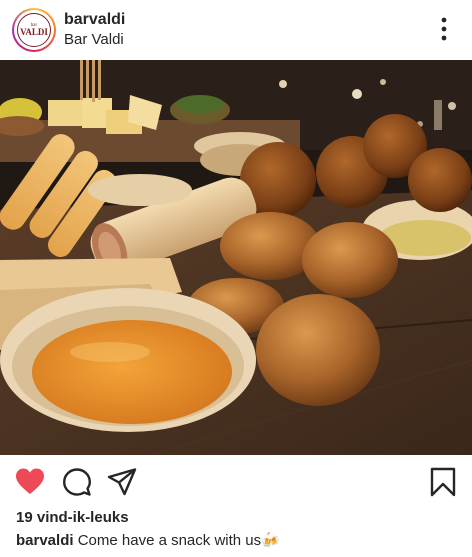 The image size is (472, 557). Describe the element at coordinates (443, 482) in the screenshot. I see `bookmark-icon` at that location.